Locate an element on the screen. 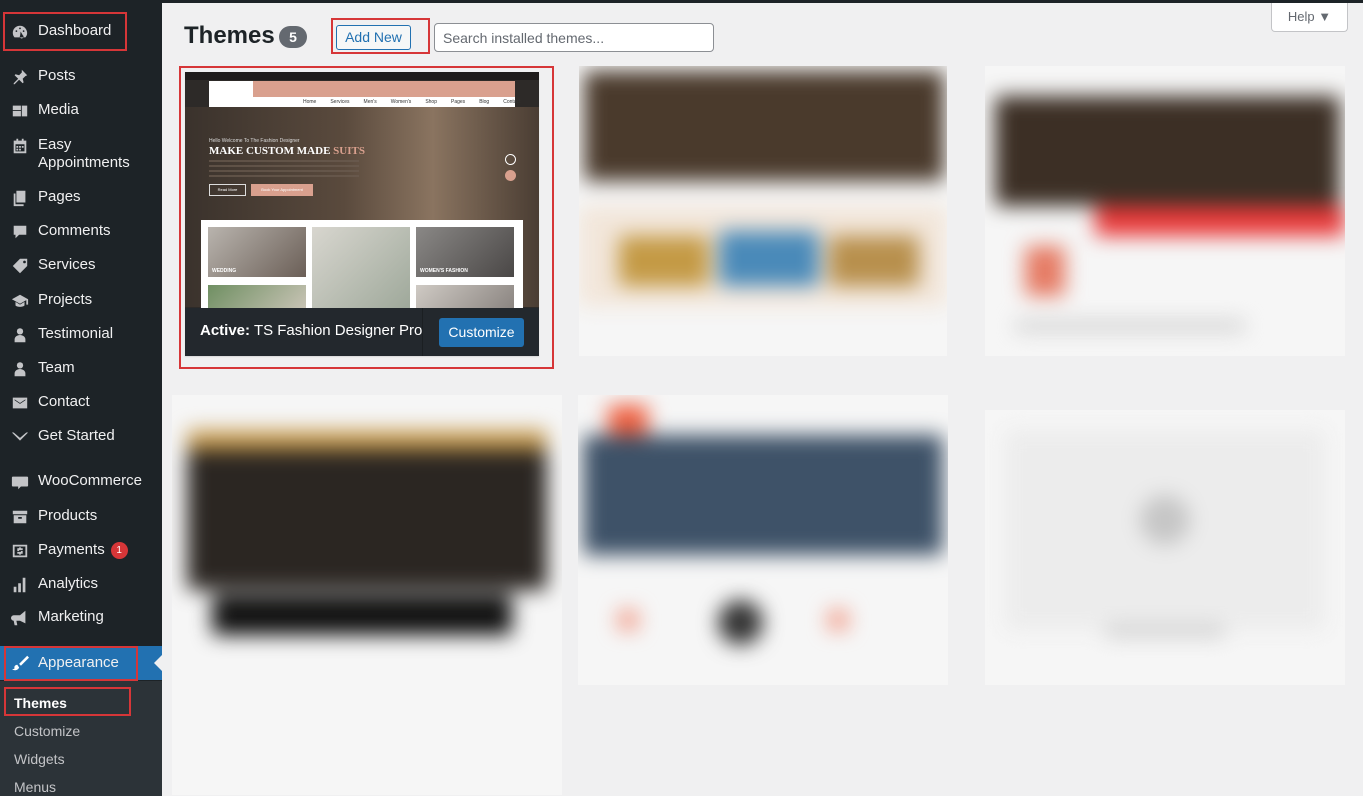 The height and width of the screenshot is (796, 1363). submenu-item-customize: Customize is located at coordinates (47, 731).